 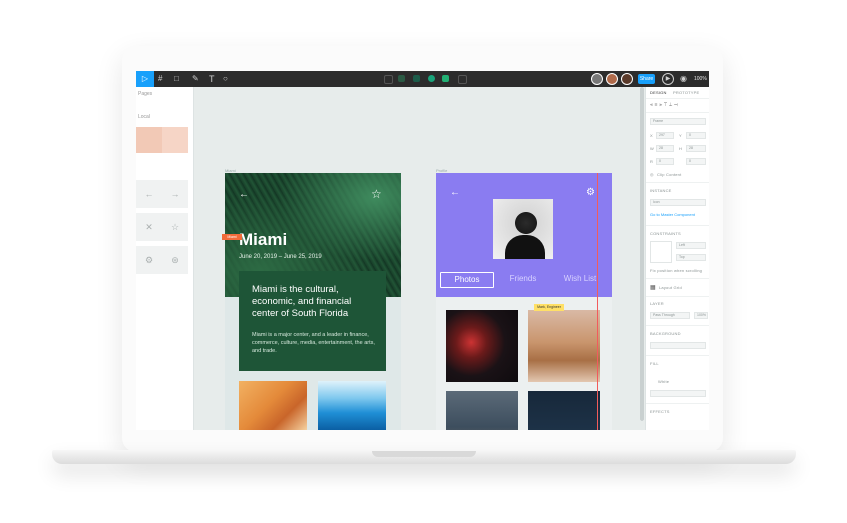 What do you see at coordinates (681, 148) in the screenshot?
I see `h-label: H` at bounding box center [681, 148].